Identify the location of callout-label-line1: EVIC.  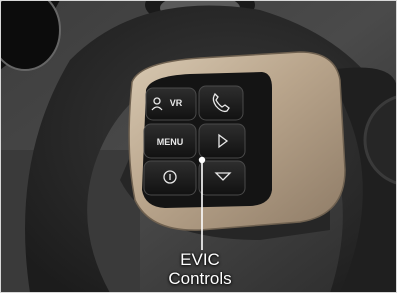
(200, 259).